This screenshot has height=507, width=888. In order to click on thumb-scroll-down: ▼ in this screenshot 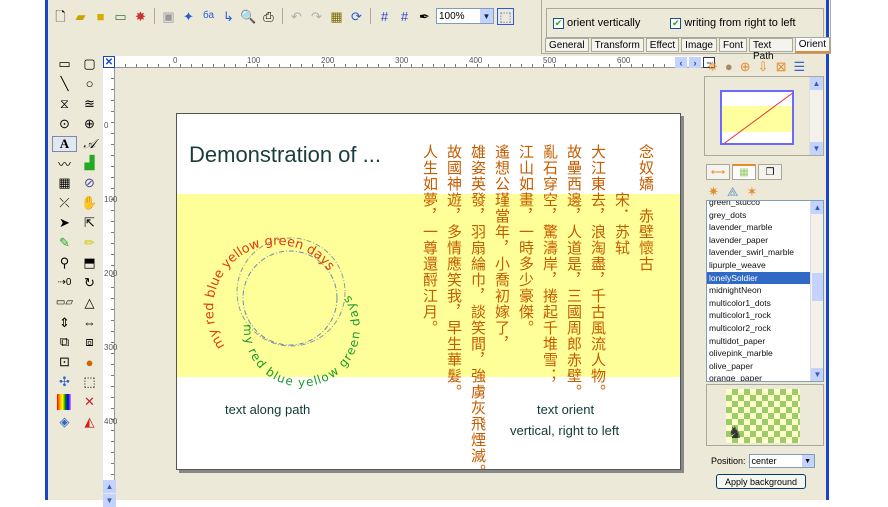, I will do `click(816, 148)`.